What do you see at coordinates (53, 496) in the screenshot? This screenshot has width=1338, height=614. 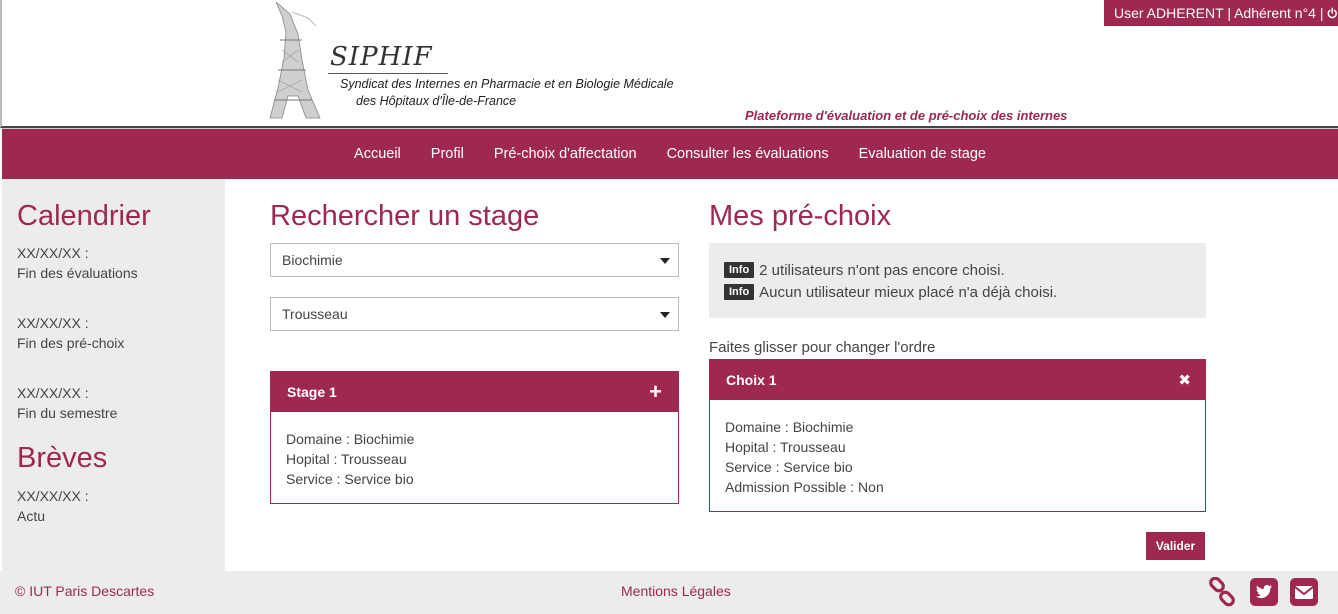 I see `news-date: XX/XX/XX :` at bounding box center [53, 496].